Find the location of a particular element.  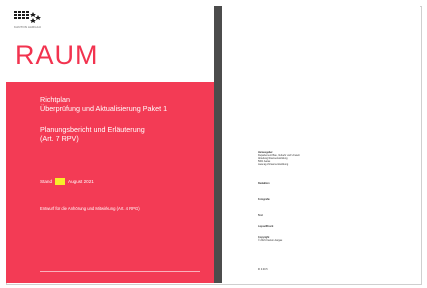

report-line: Planungsbericht und Erläuterung is located at coordinates (92, 129).